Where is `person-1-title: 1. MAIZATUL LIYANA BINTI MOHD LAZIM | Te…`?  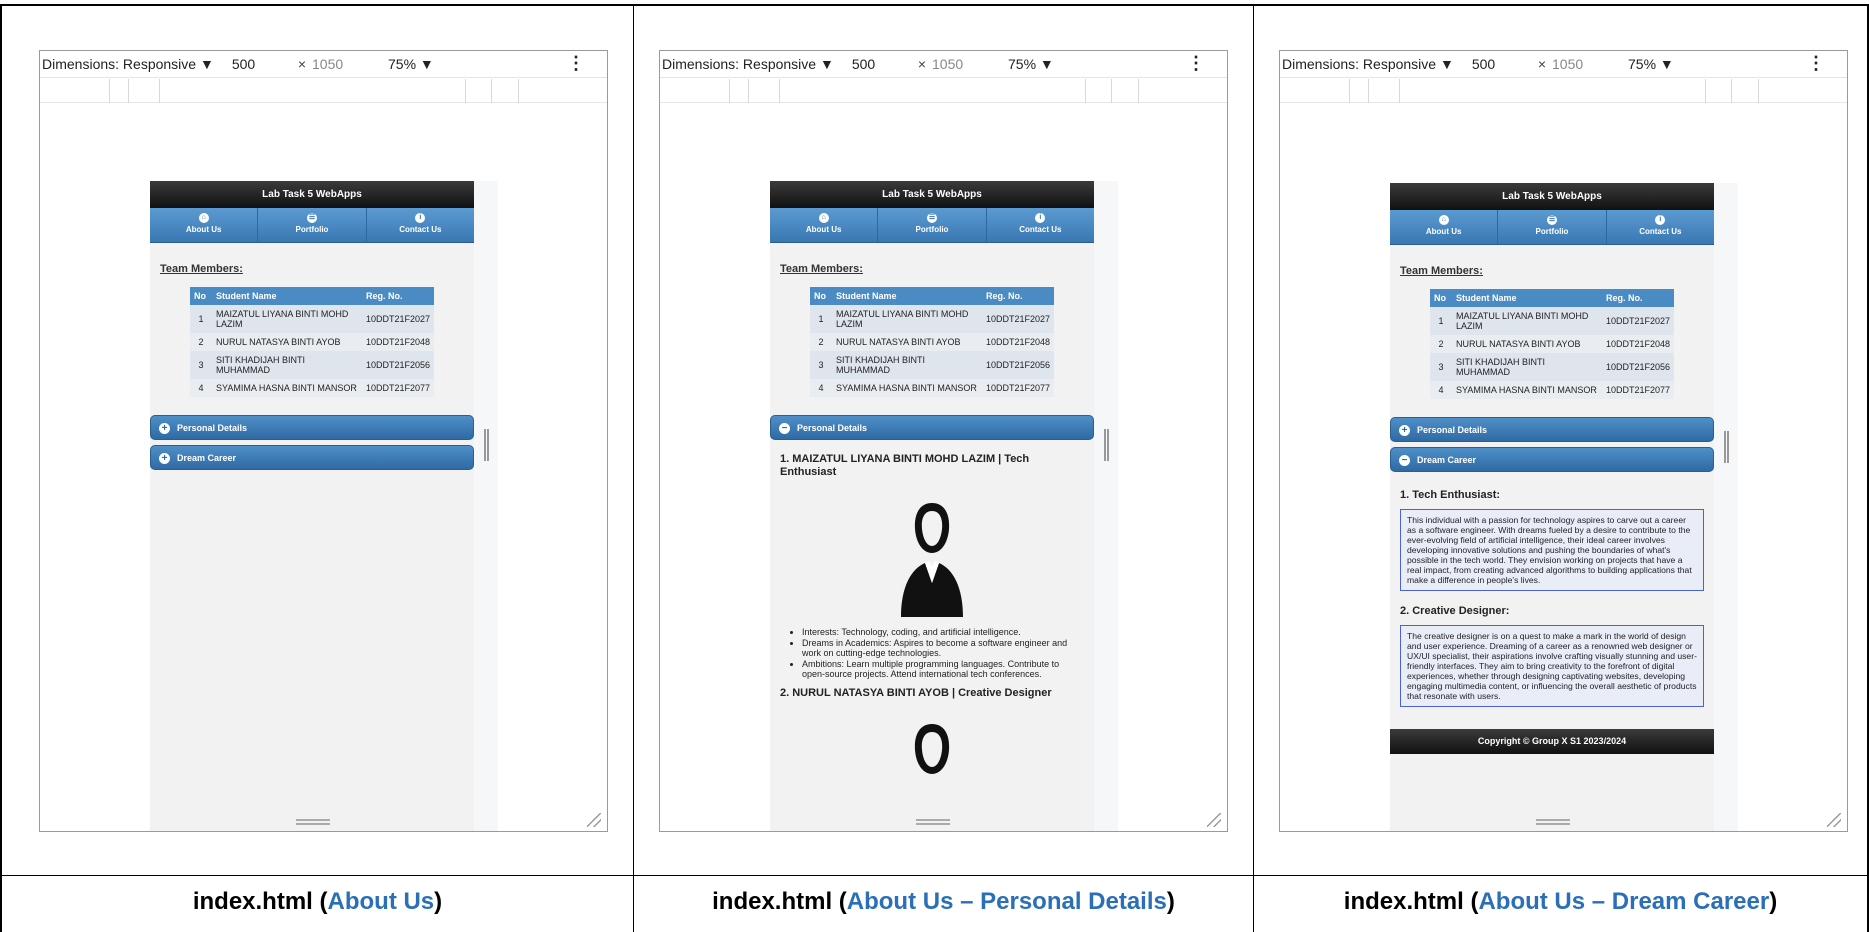 person-1-title: 1. MAIZATUL LIYANA BINTI MOHD LAZIM | Te… is located at coordinates (905, 465).